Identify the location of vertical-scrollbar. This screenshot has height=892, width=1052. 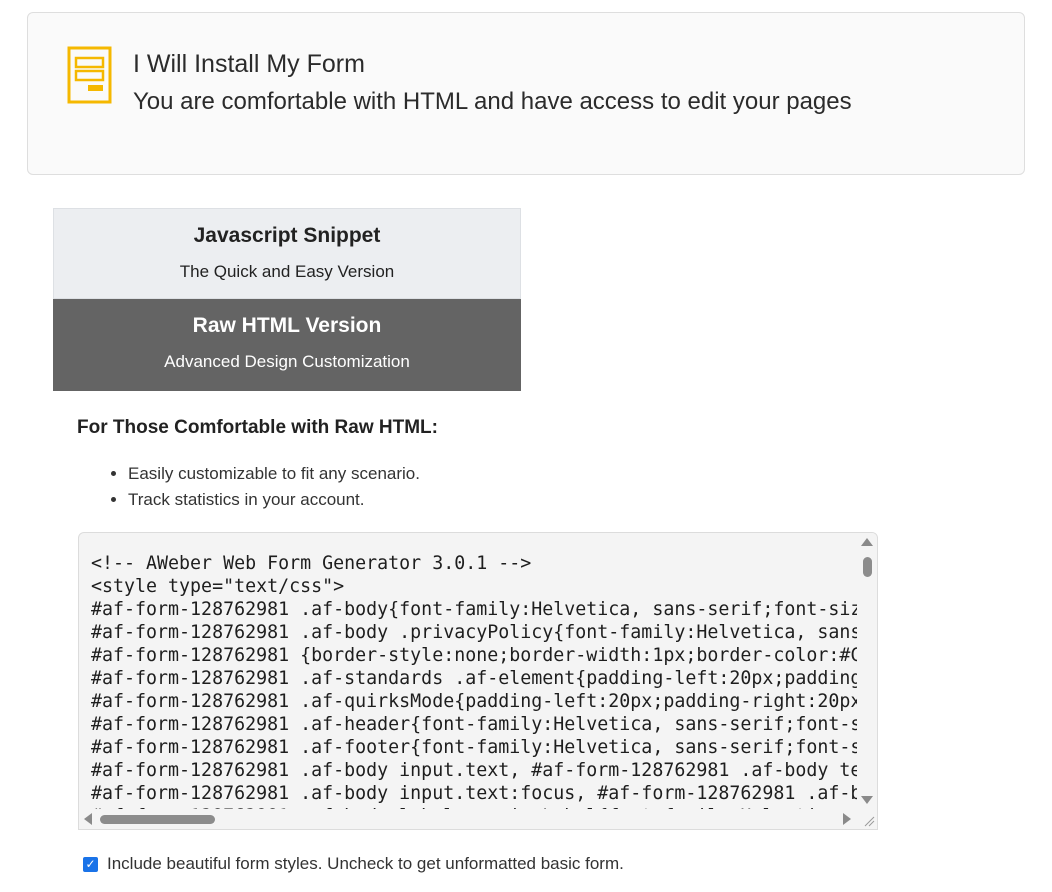
(868, 672).